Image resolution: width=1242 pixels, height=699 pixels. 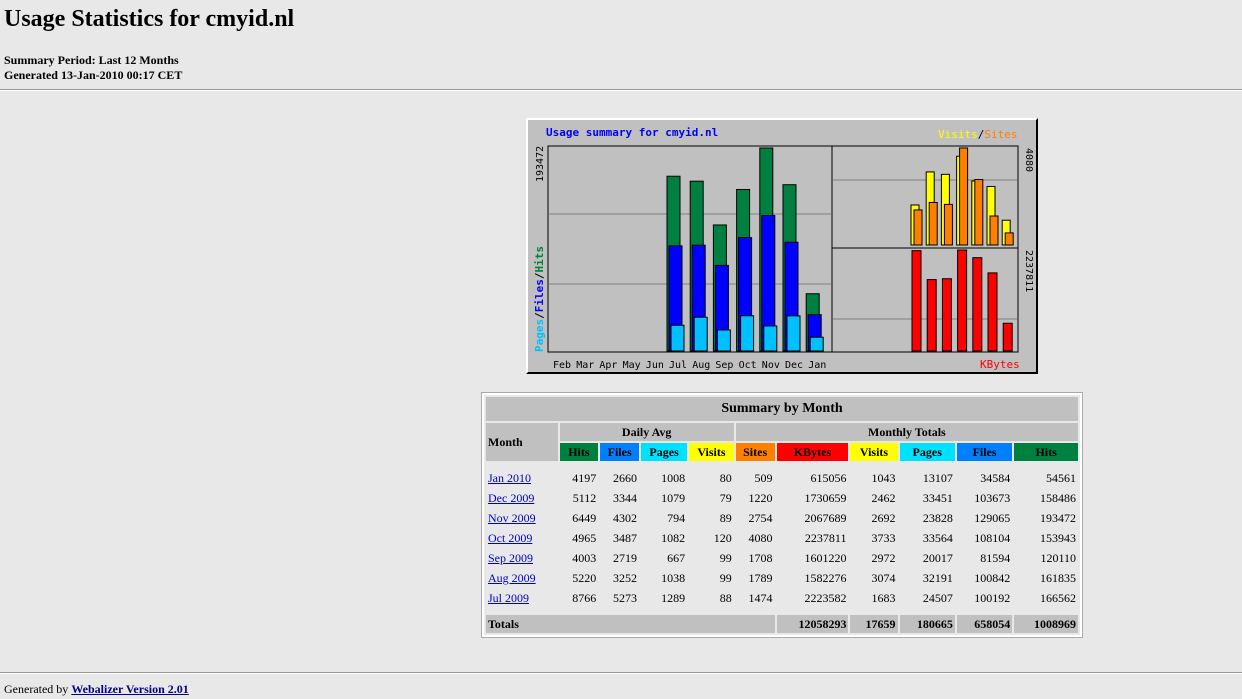 What do you see at coordinates (664, 598) in the screenshot?
I see `daily-pages-cell: 1289` at bounding box center [664, 598].